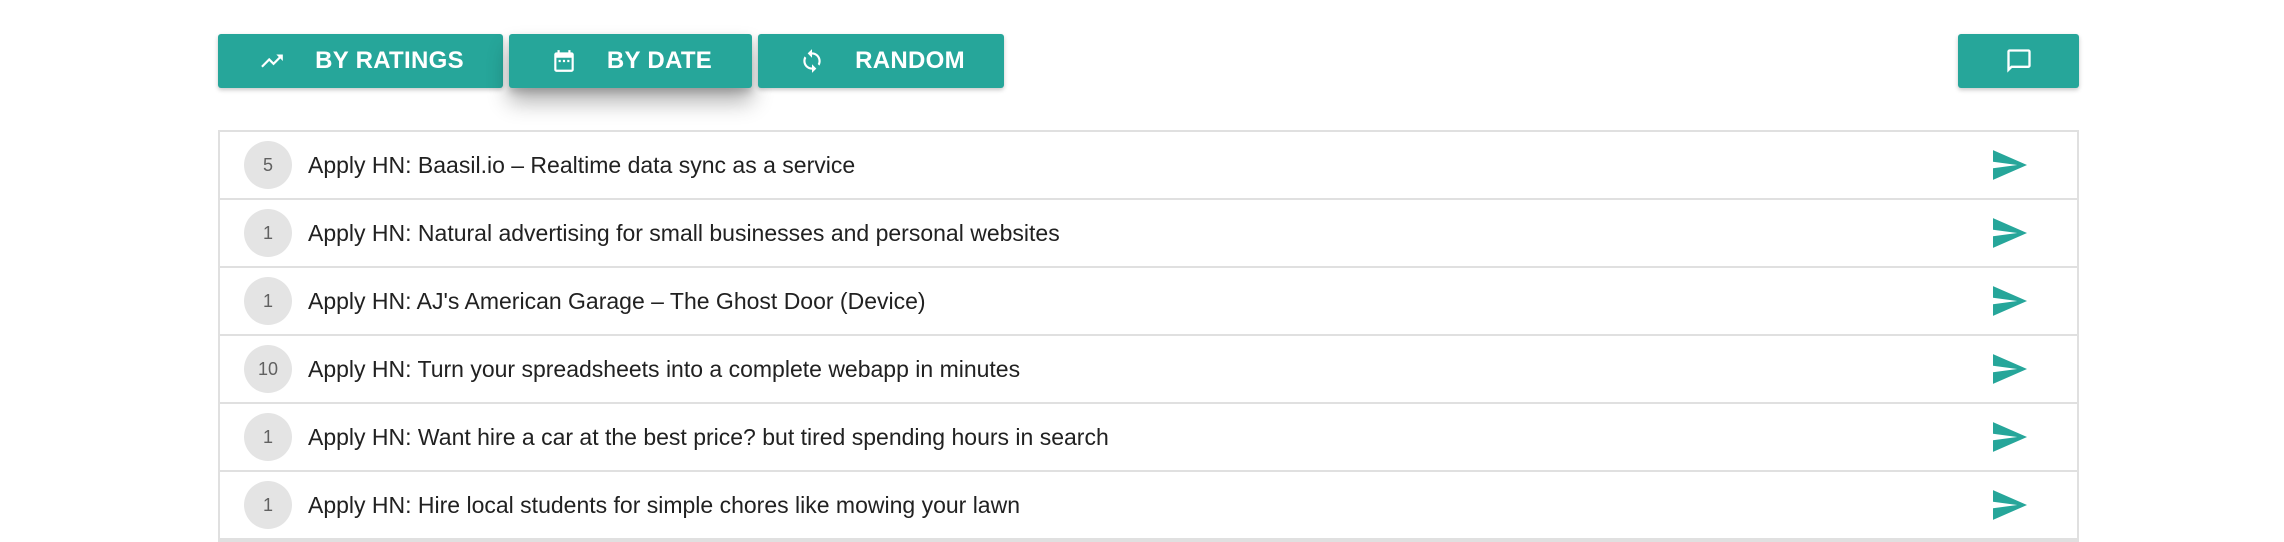 This screenshot has height=542, width=2284. Describe the element at coordinates (812, 61) in the screenshot. I see `refresh-icon` at that location.